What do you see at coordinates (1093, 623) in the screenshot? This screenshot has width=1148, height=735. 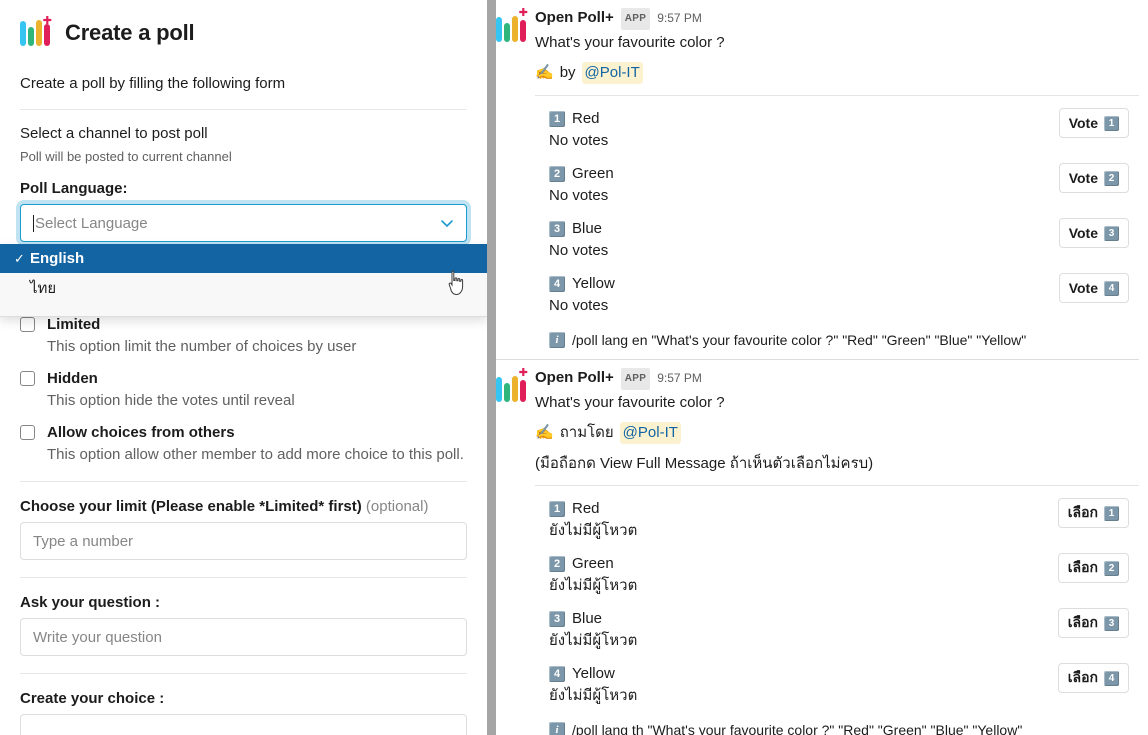 I see `vote-button-3: เลือก 3` at bounding box center [1093, 623].